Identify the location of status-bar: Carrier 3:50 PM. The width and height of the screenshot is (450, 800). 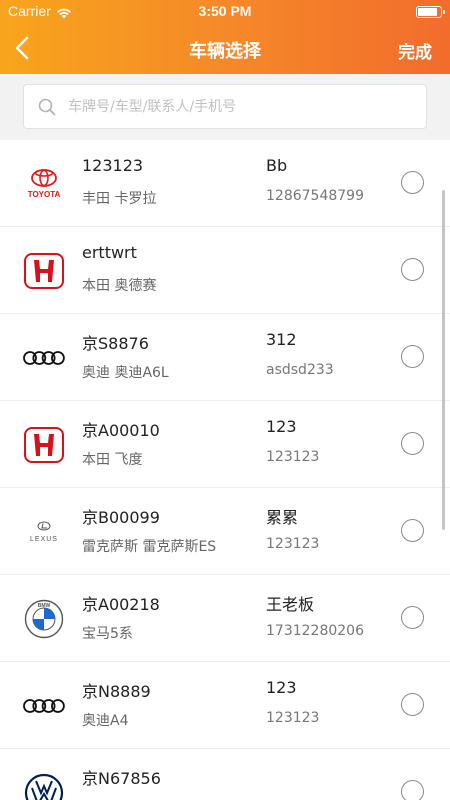
(225, 12).